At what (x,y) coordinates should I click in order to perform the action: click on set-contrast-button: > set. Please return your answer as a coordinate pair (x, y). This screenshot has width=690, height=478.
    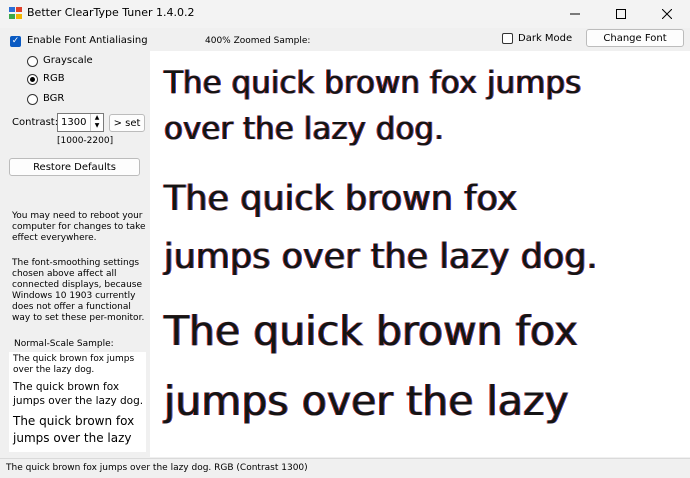
    Looking at the image, I should click on (127, 123).